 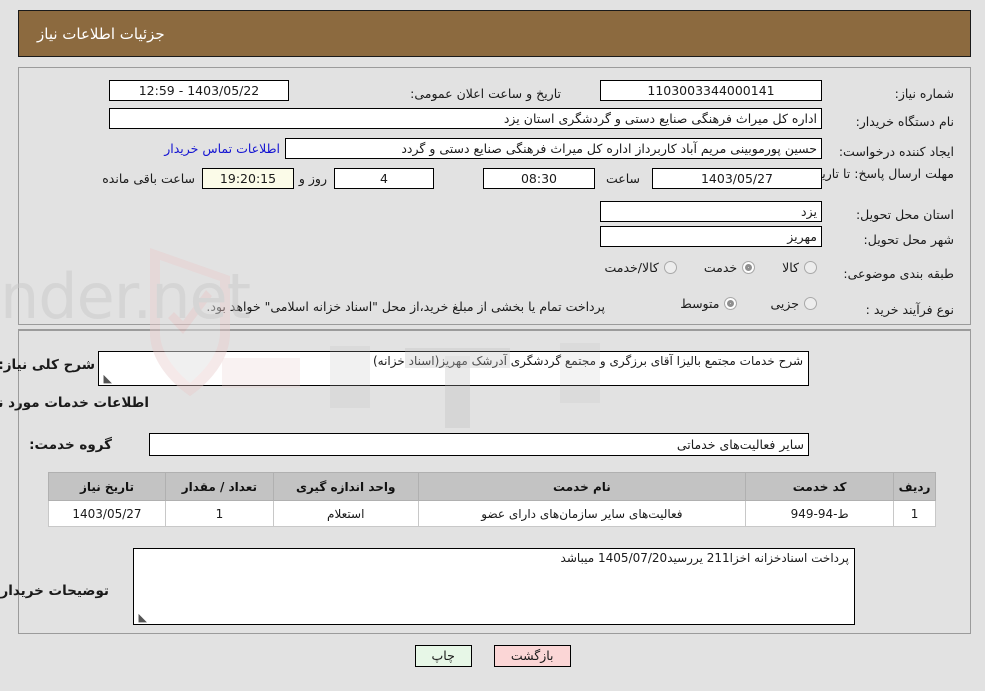 I want to click on category-option-kala: کالا, so click(x=802, y=267).